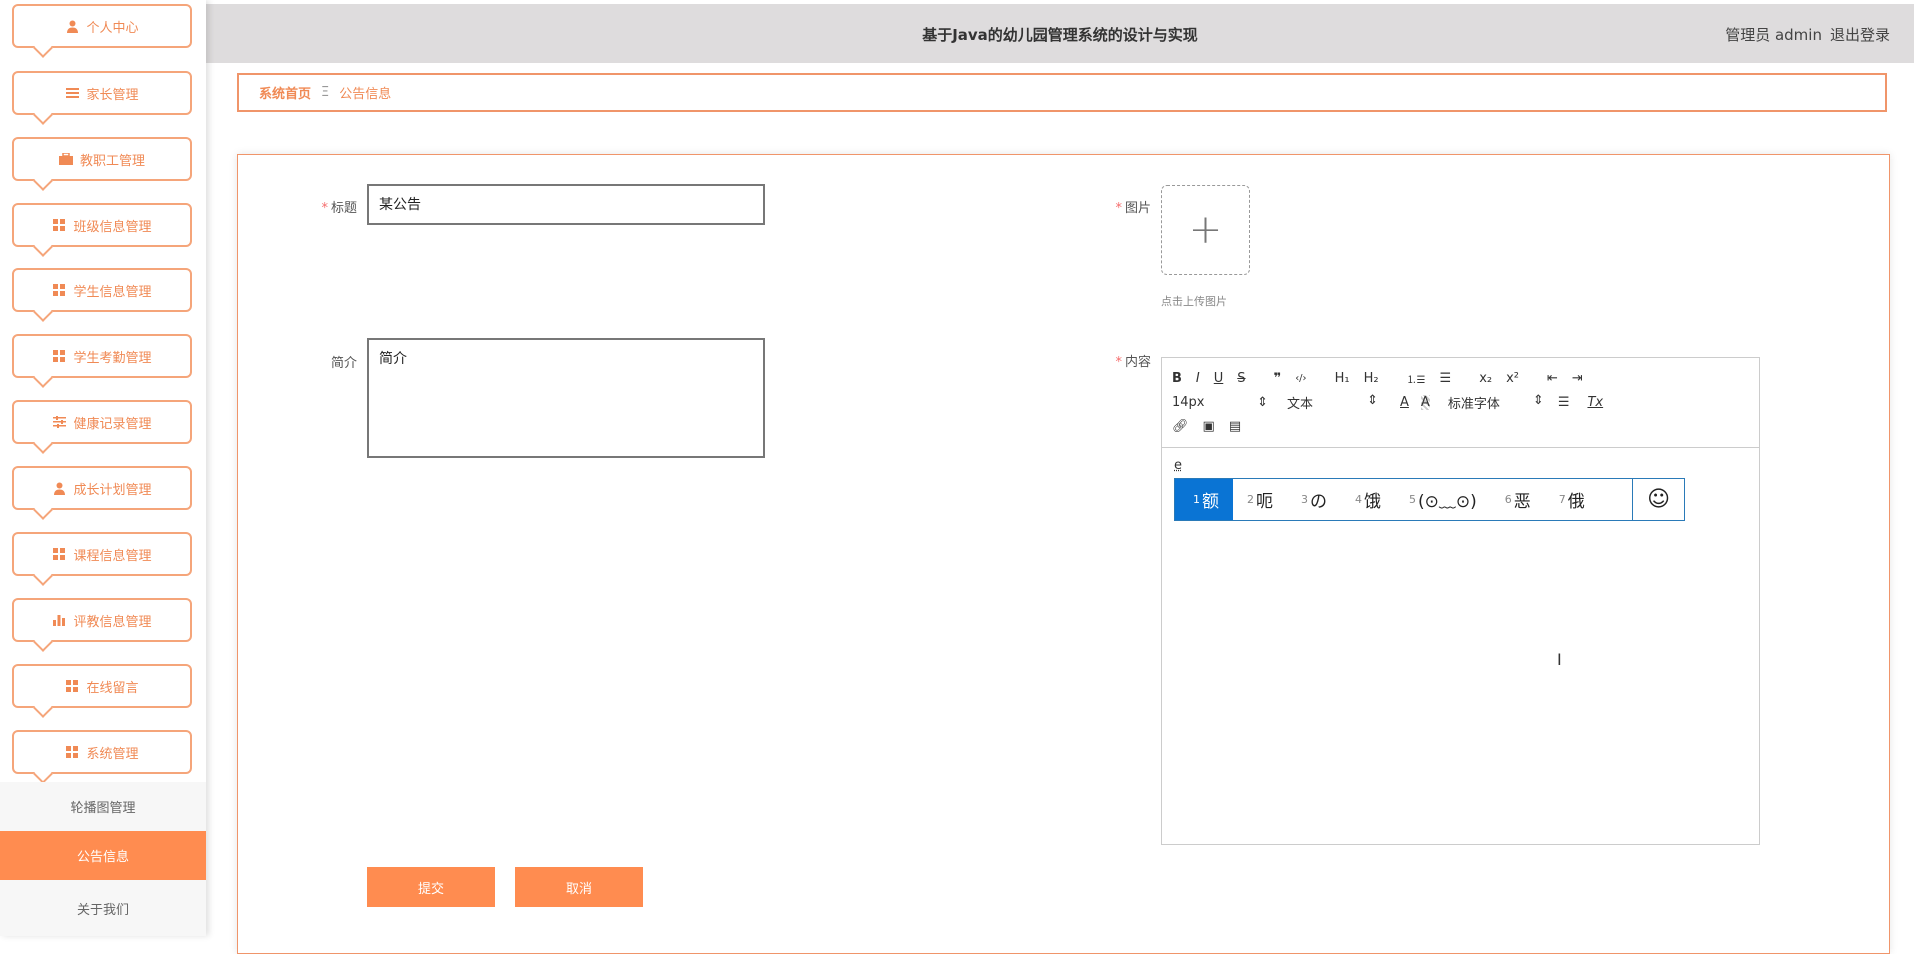 This screenshot has height=954, width=1914. Describe the element at coordinates (1416, 378) in the screenshot. I see `ordered-list-button: ⒈☰` at that location.